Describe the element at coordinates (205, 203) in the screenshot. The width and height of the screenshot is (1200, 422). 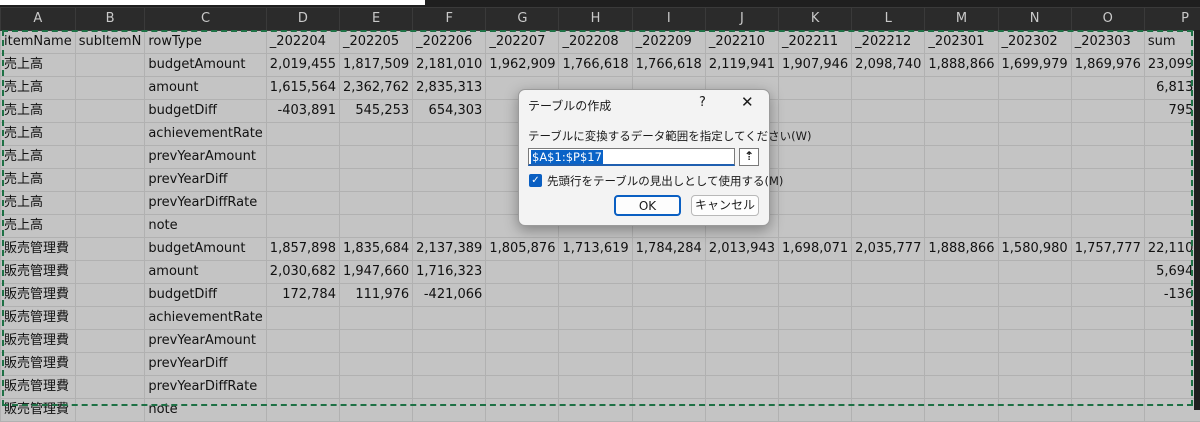
I see `cell-c: prevYearDiffRate` at that location.